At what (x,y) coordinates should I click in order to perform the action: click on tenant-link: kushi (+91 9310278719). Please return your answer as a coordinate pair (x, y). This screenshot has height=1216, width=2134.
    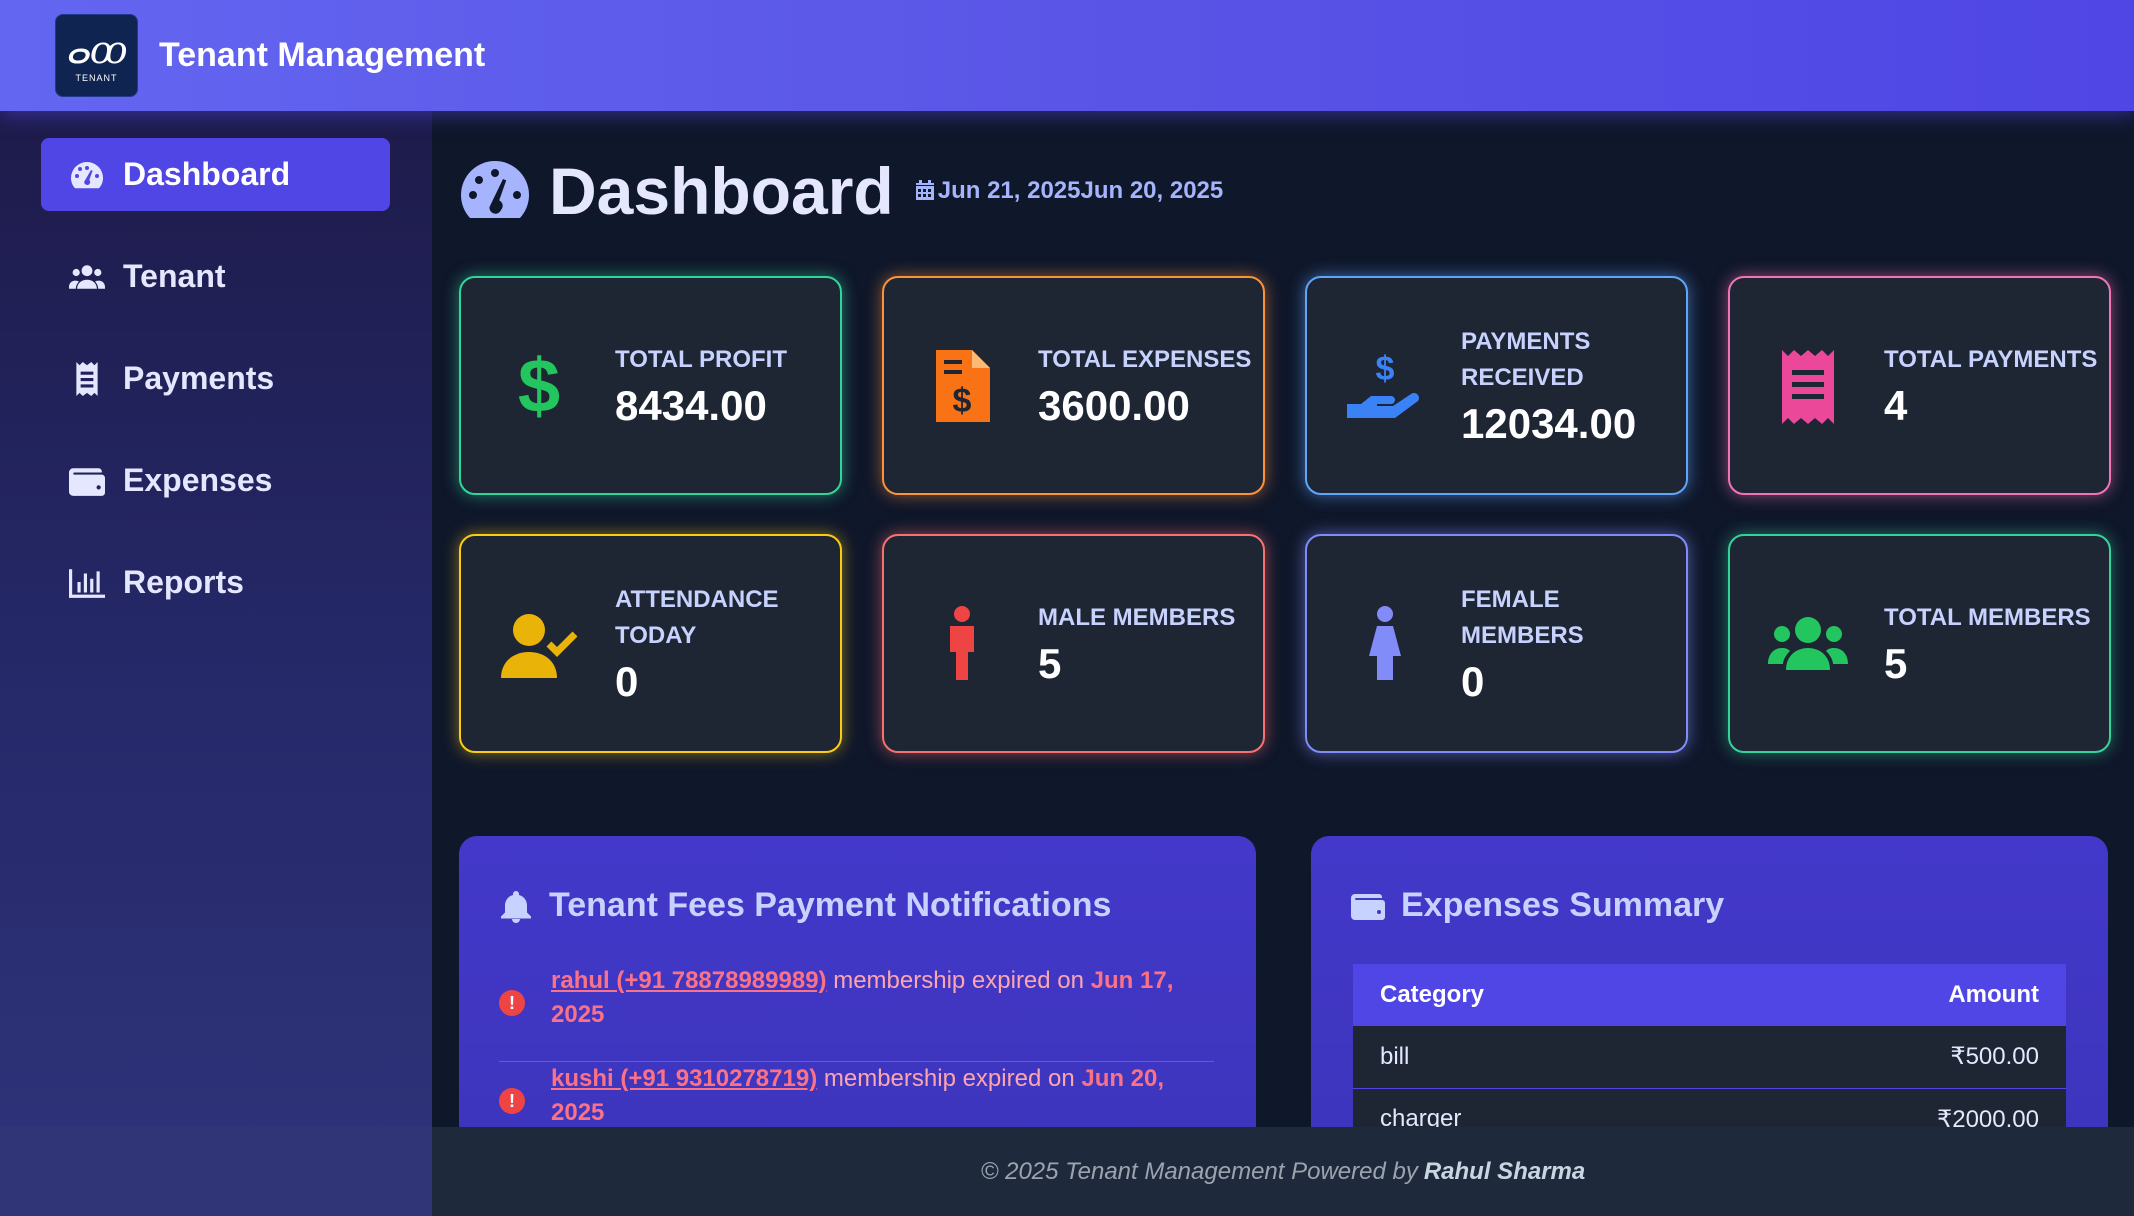
    Looking at the image, I should click on (684, 1078).